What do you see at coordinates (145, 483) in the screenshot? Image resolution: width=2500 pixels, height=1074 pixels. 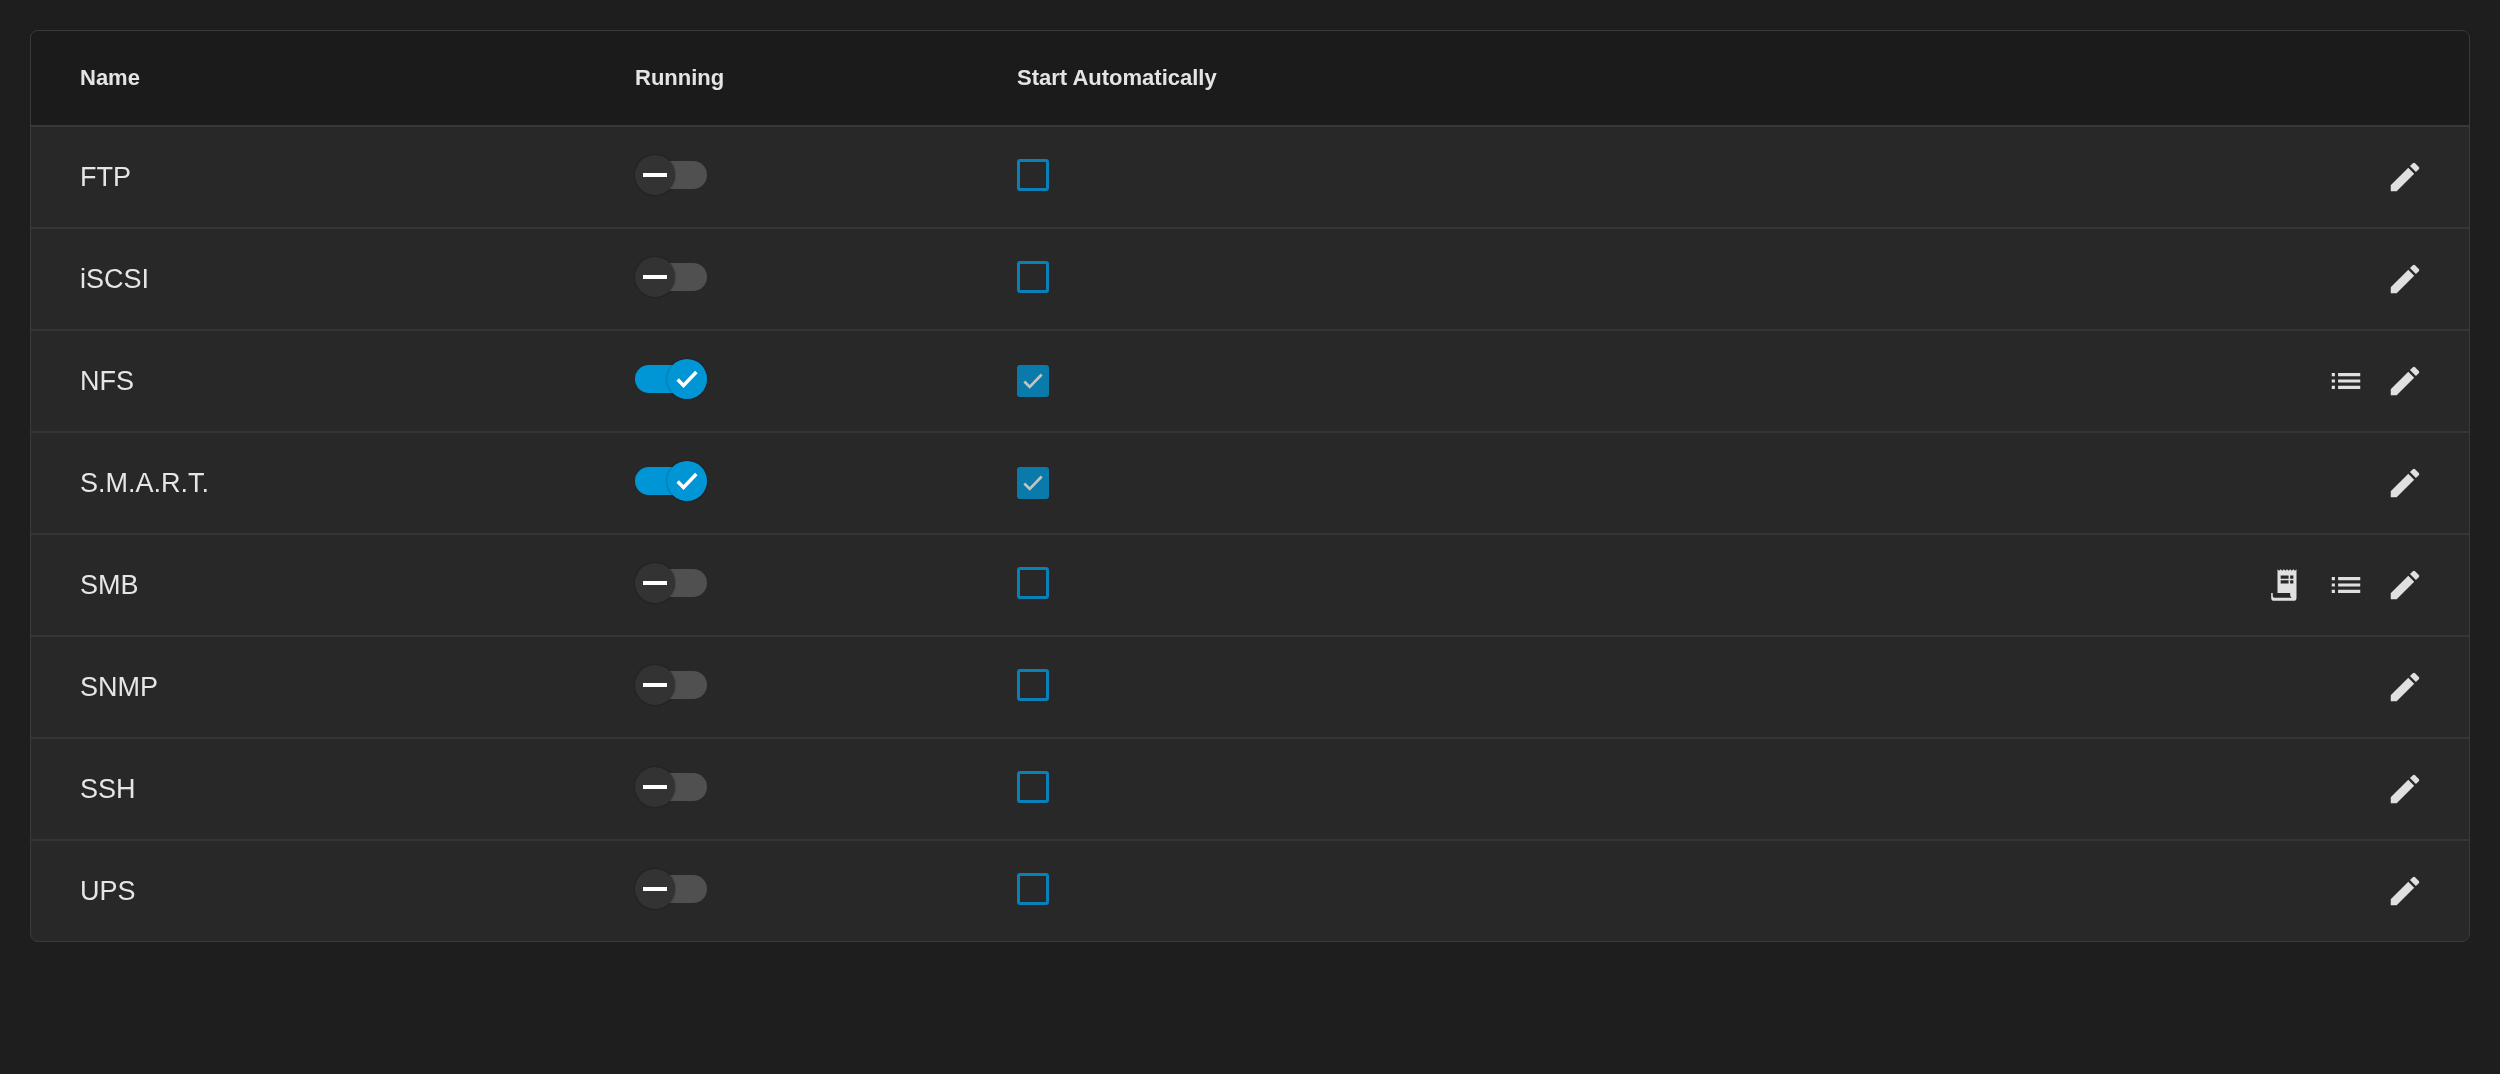 I see `service-name: S.M.A.R.T.` at bounding box center [145, 483].